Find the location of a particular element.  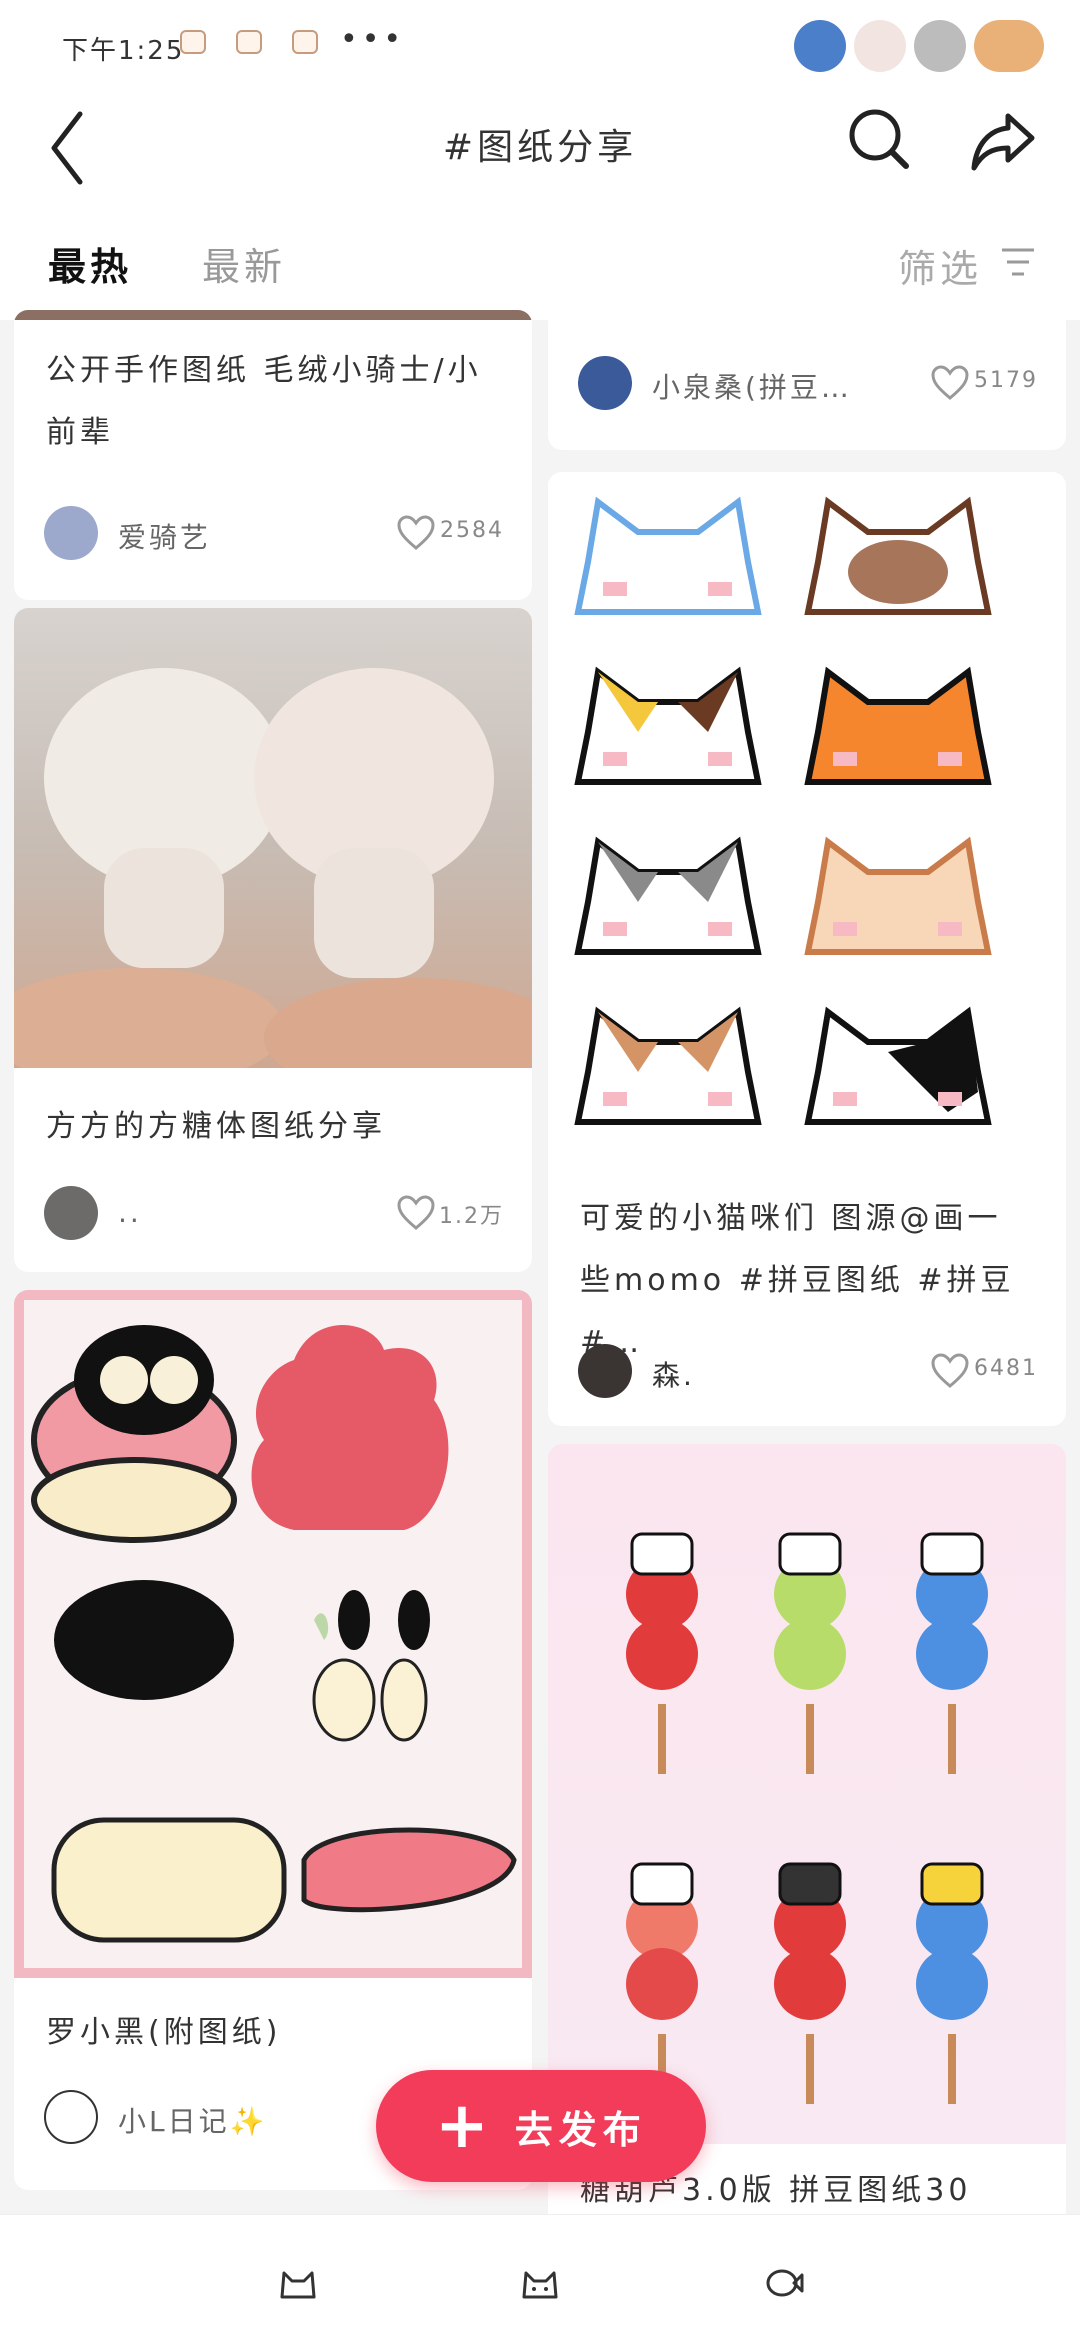

post-card: 小泉桑(拼豆… 5179 is located at coordinates (807, 380).